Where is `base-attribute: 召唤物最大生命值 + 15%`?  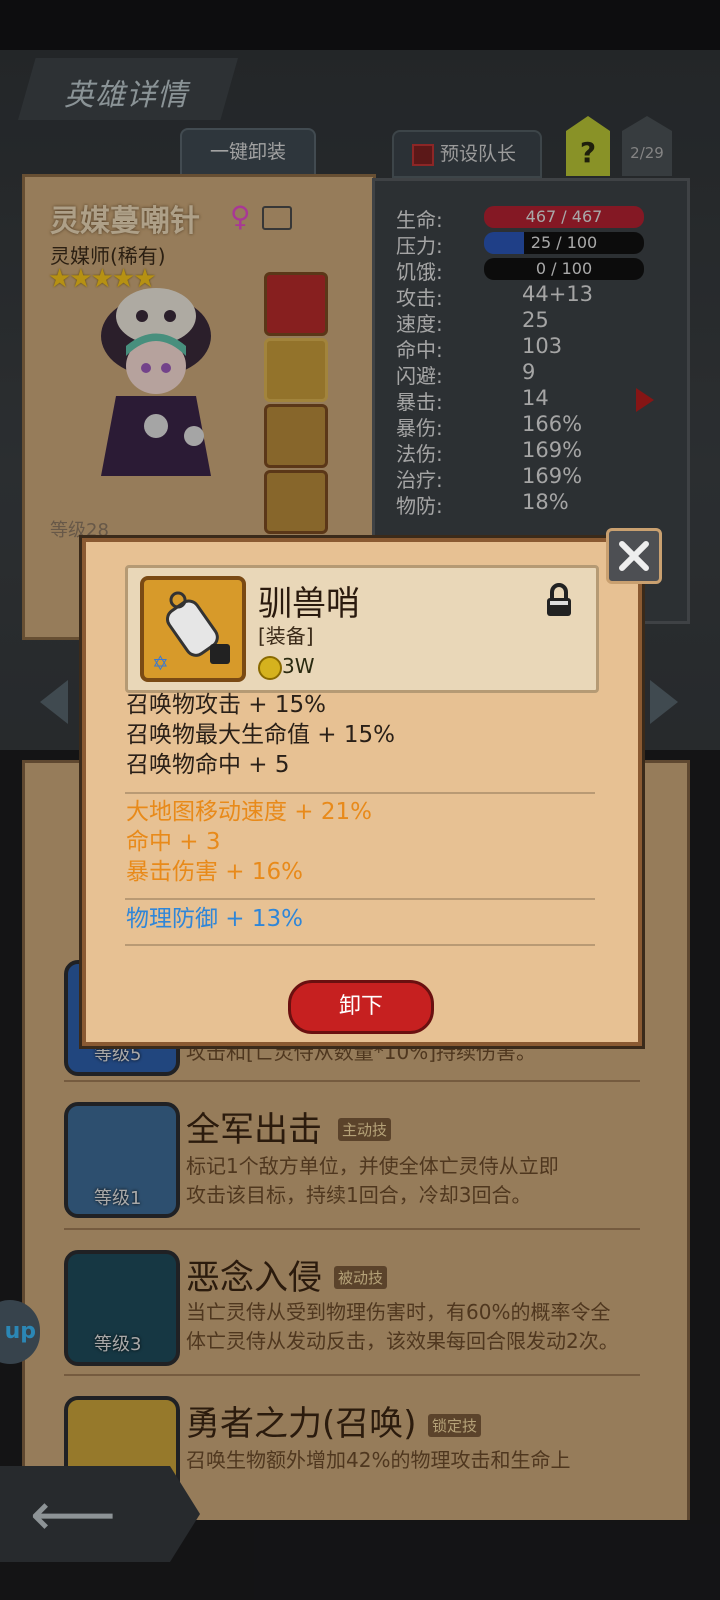
base-attribute: 召唤物最大生命值 + 15% is located at coordinates (261, 735).